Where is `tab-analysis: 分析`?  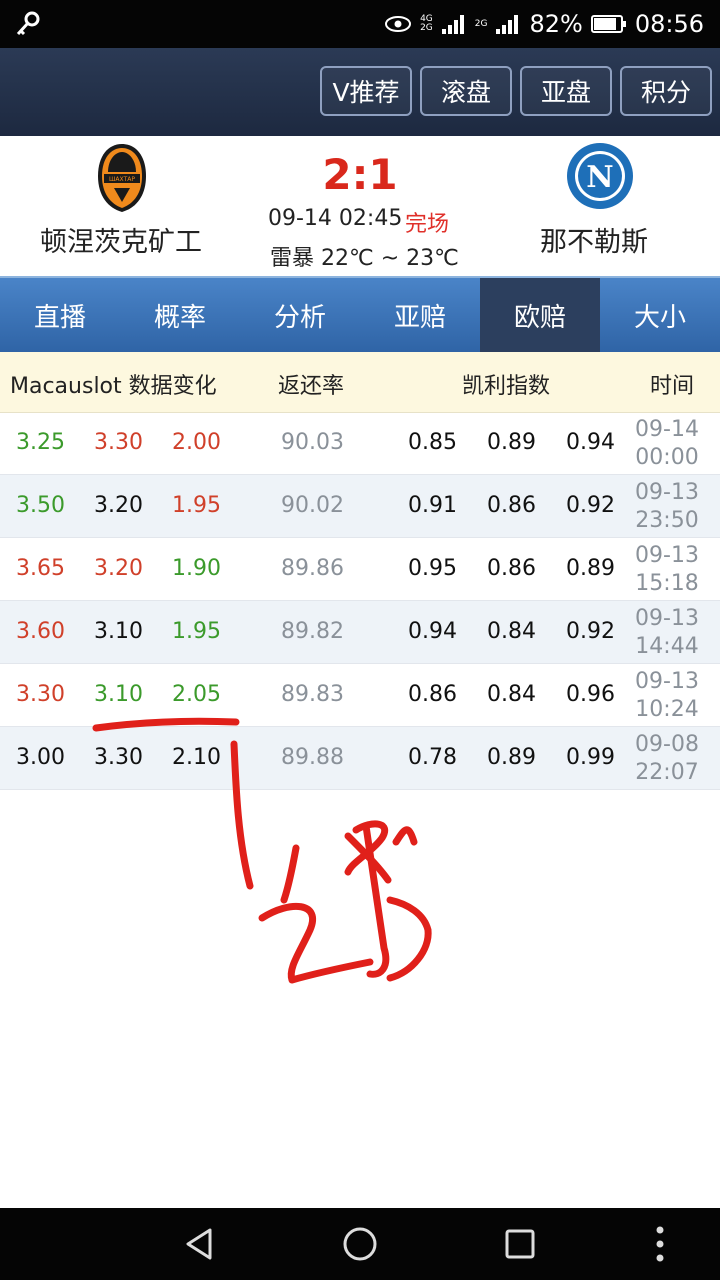 tab-analysis: 分析 is located at coordinates (300, 315).